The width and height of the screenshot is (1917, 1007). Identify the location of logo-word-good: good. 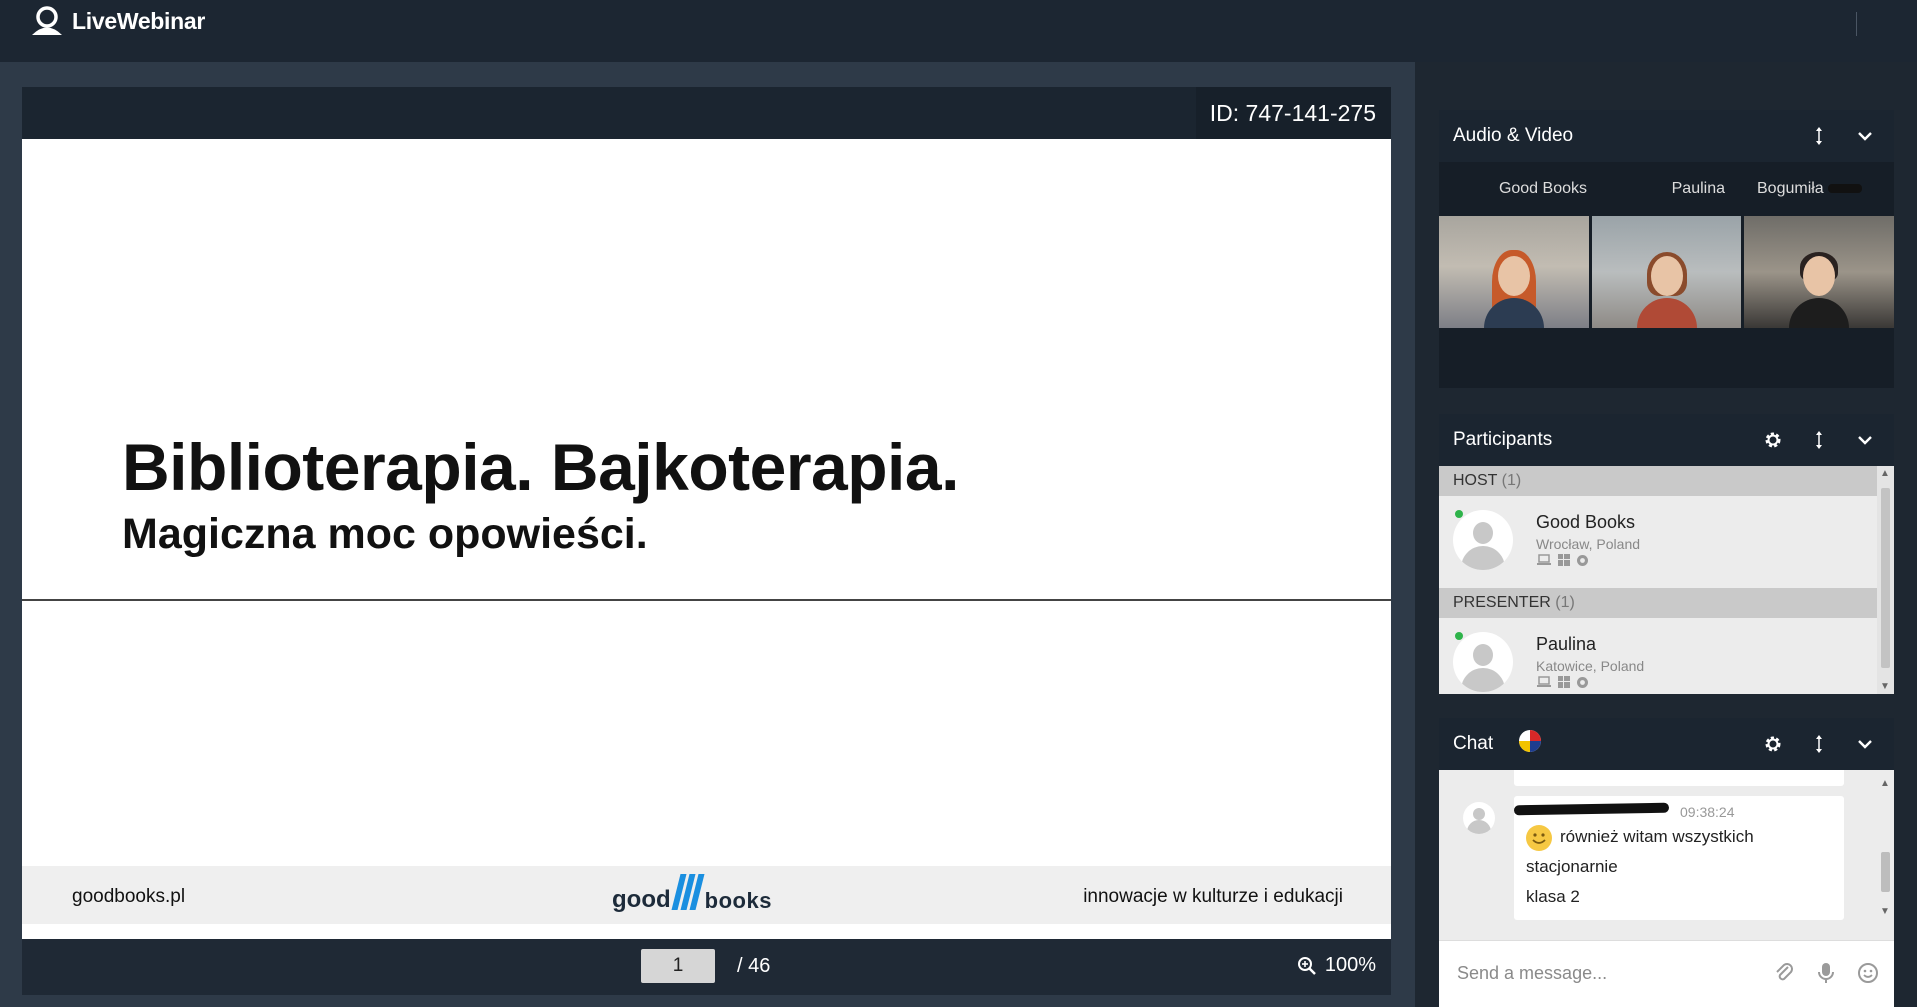
(641, 899).